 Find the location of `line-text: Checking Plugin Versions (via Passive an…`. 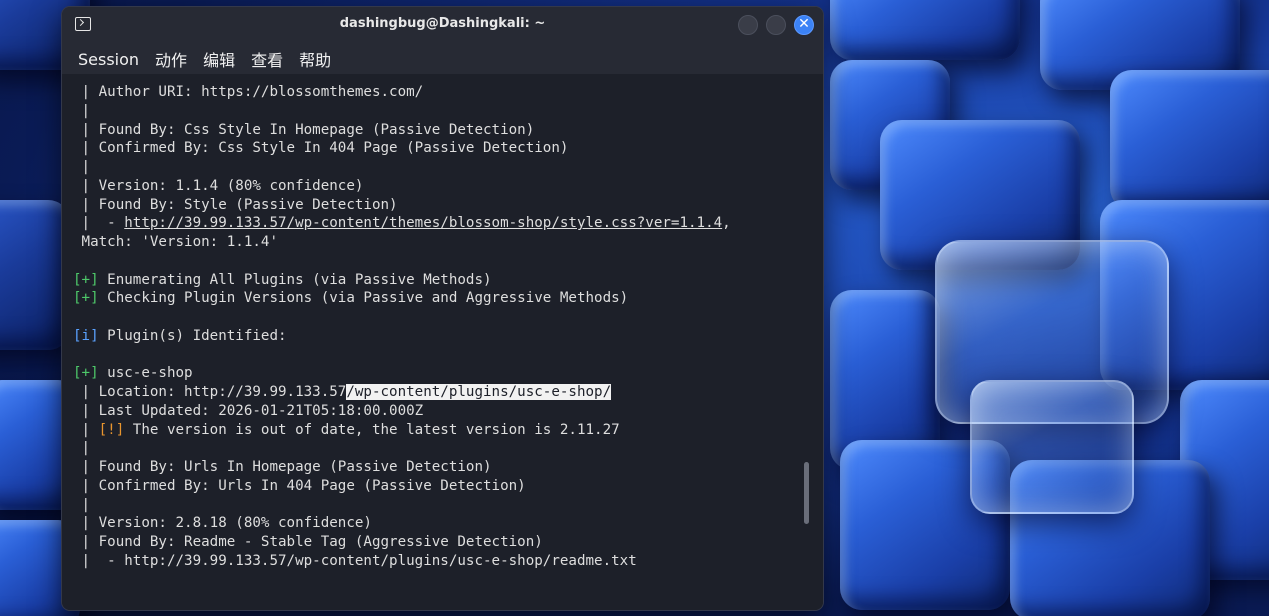

line-text: Checking Plugin Versions (via Passive an… is located at coordinates (363, 298).